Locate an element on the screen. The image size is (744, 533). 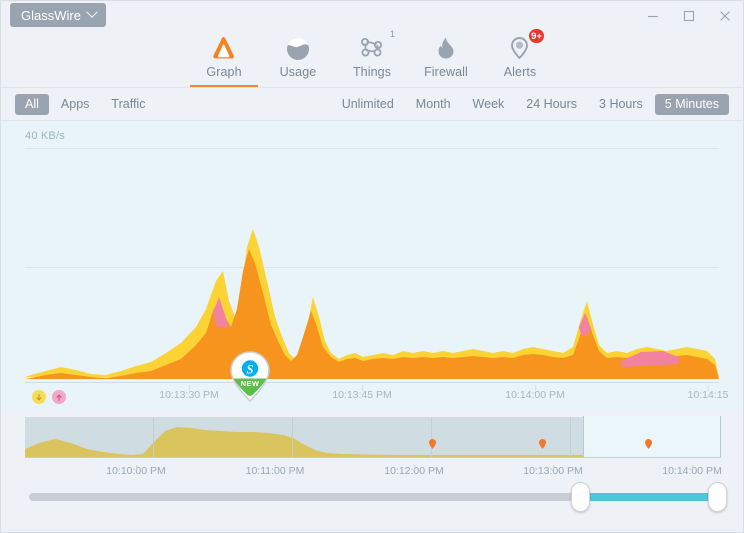
nav-item-things: 1 Things is located at coordinates (372, 58).